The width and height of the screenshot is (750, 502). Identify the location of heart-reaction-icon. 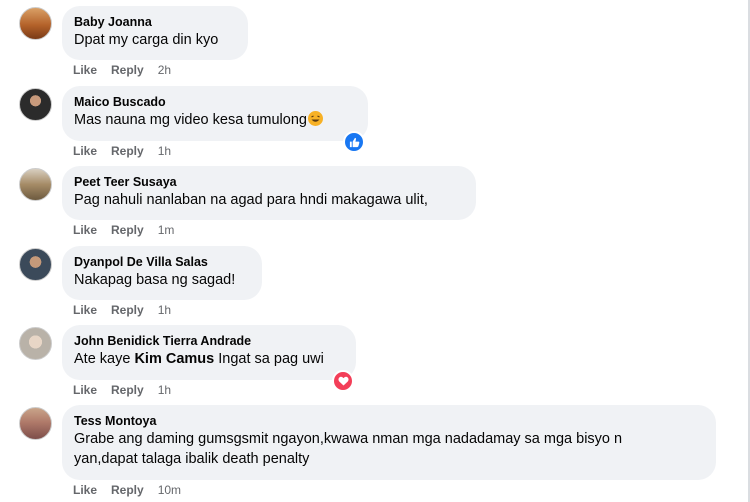
(343, 381).